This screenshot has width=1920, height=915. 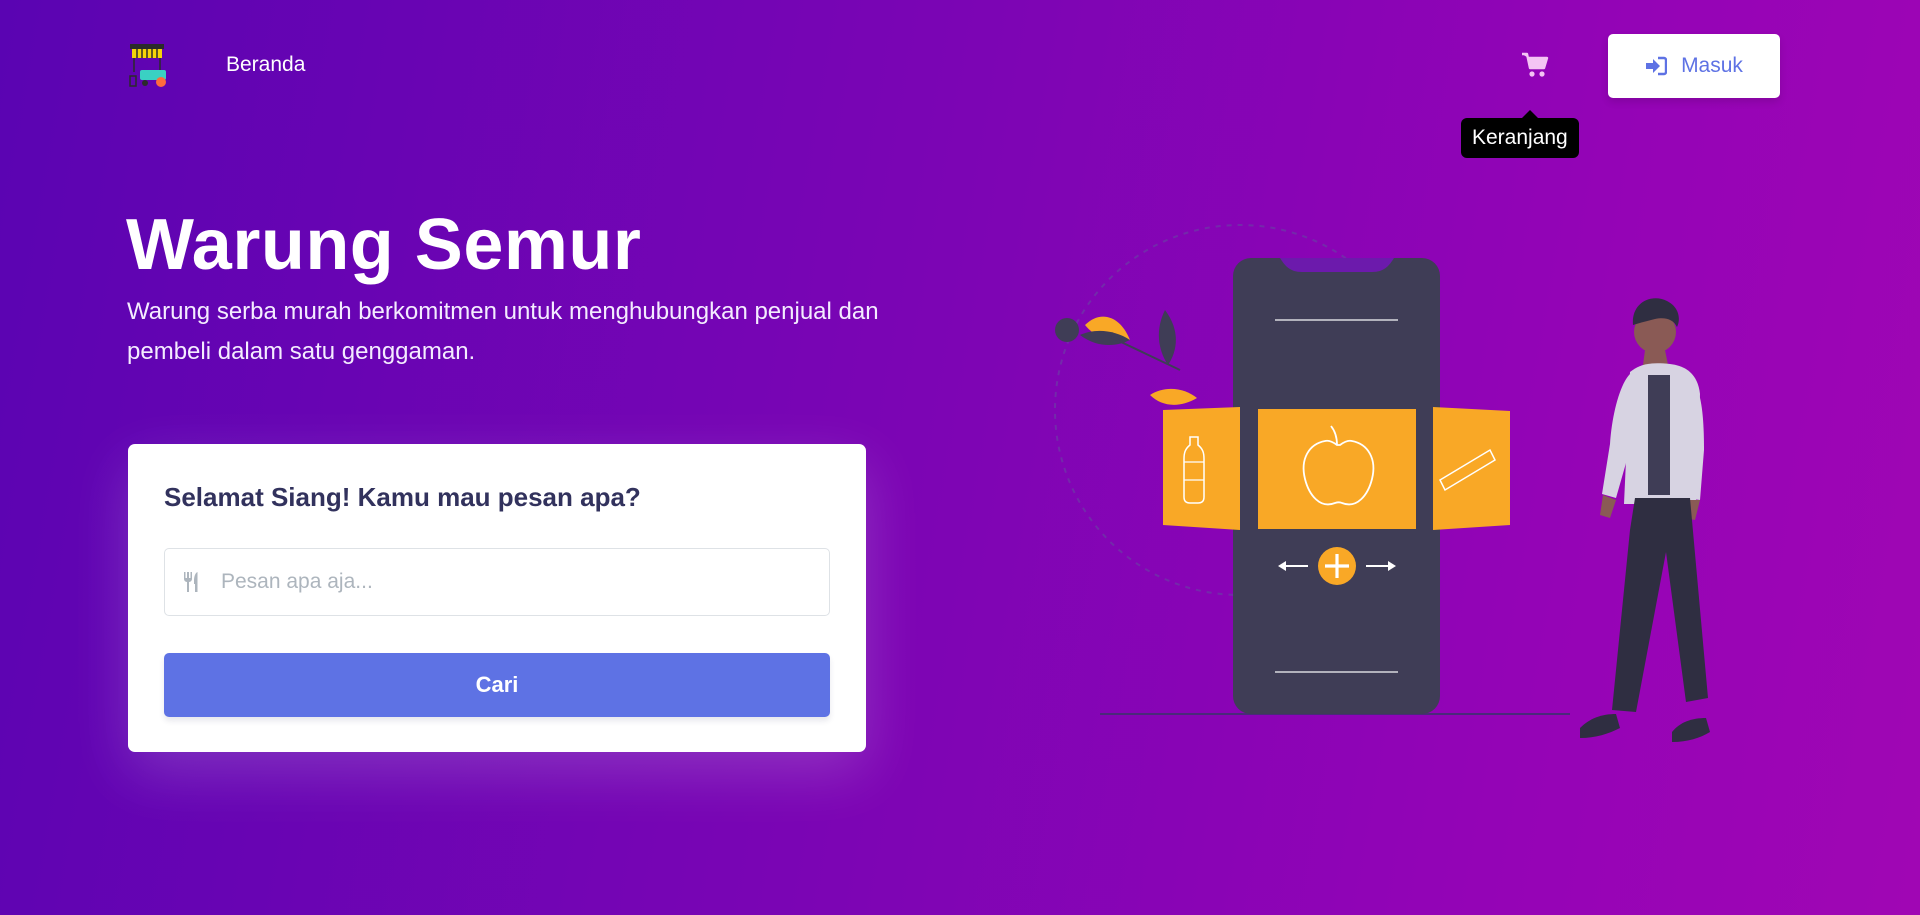 I want to click on nav-link-home: Beranda, so click(x=265, y=65).